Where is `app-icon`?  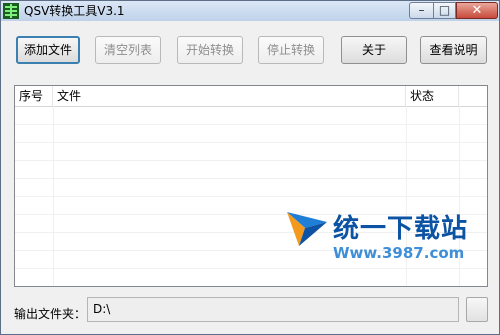 app-icon is located at coordinates (11, 11).